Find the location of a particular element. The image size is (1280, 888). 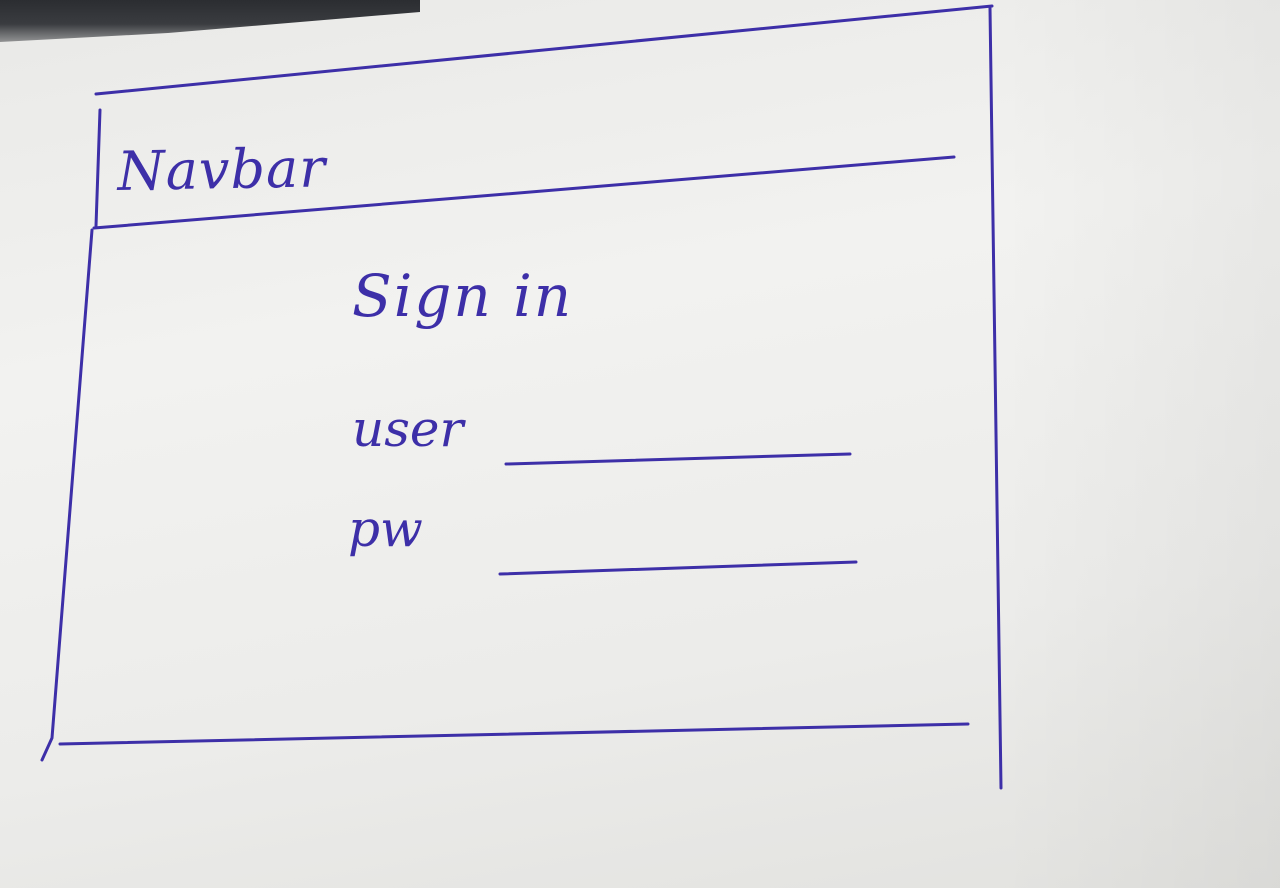

frame-right-line is located at coordinates (995, 398).